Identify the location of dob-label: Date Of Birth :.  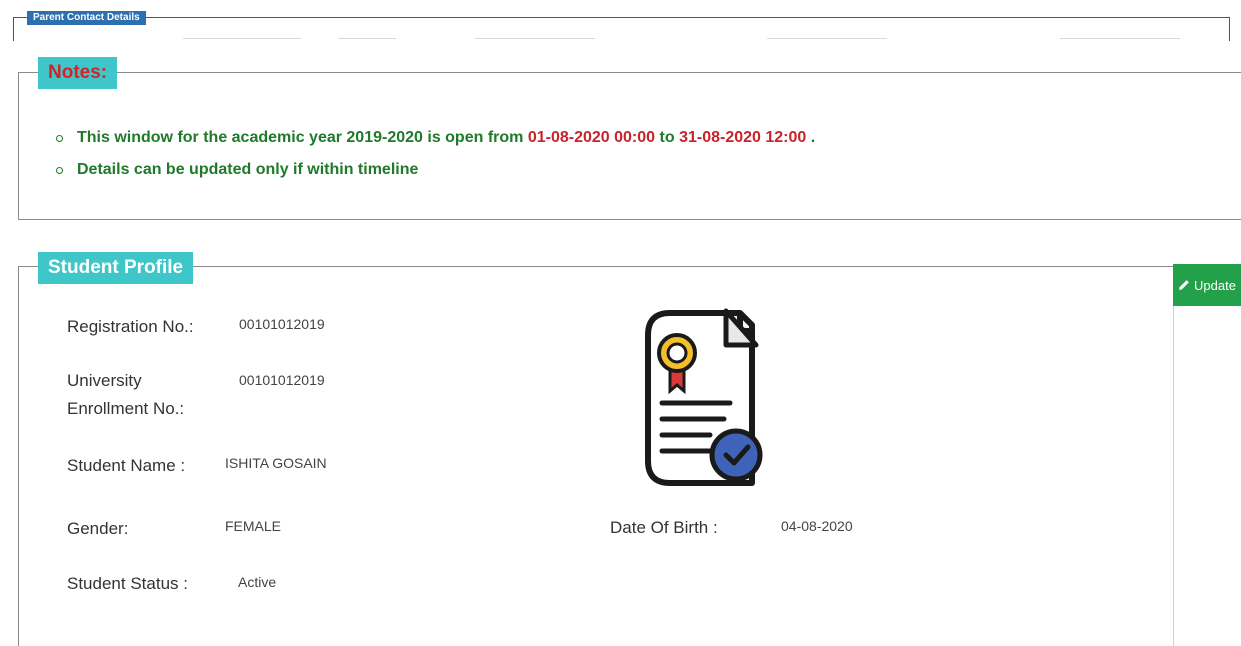
(664, 527).